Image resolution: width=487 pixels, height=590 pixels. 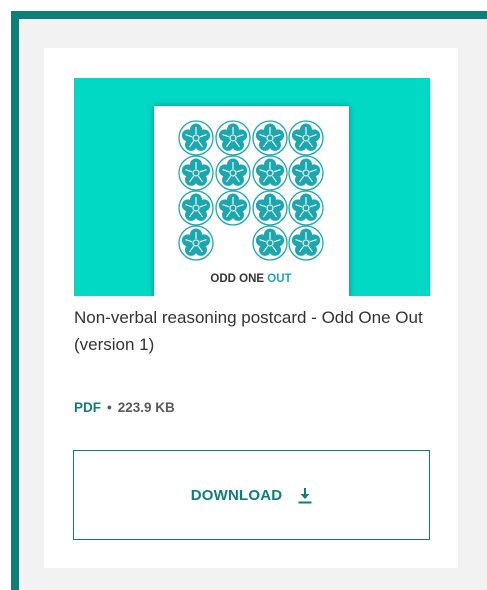 What do you see at coordinates (238, 279) in the screenshot?
I see `caption-text: ODD ONE` at bounding box center [238, 279].